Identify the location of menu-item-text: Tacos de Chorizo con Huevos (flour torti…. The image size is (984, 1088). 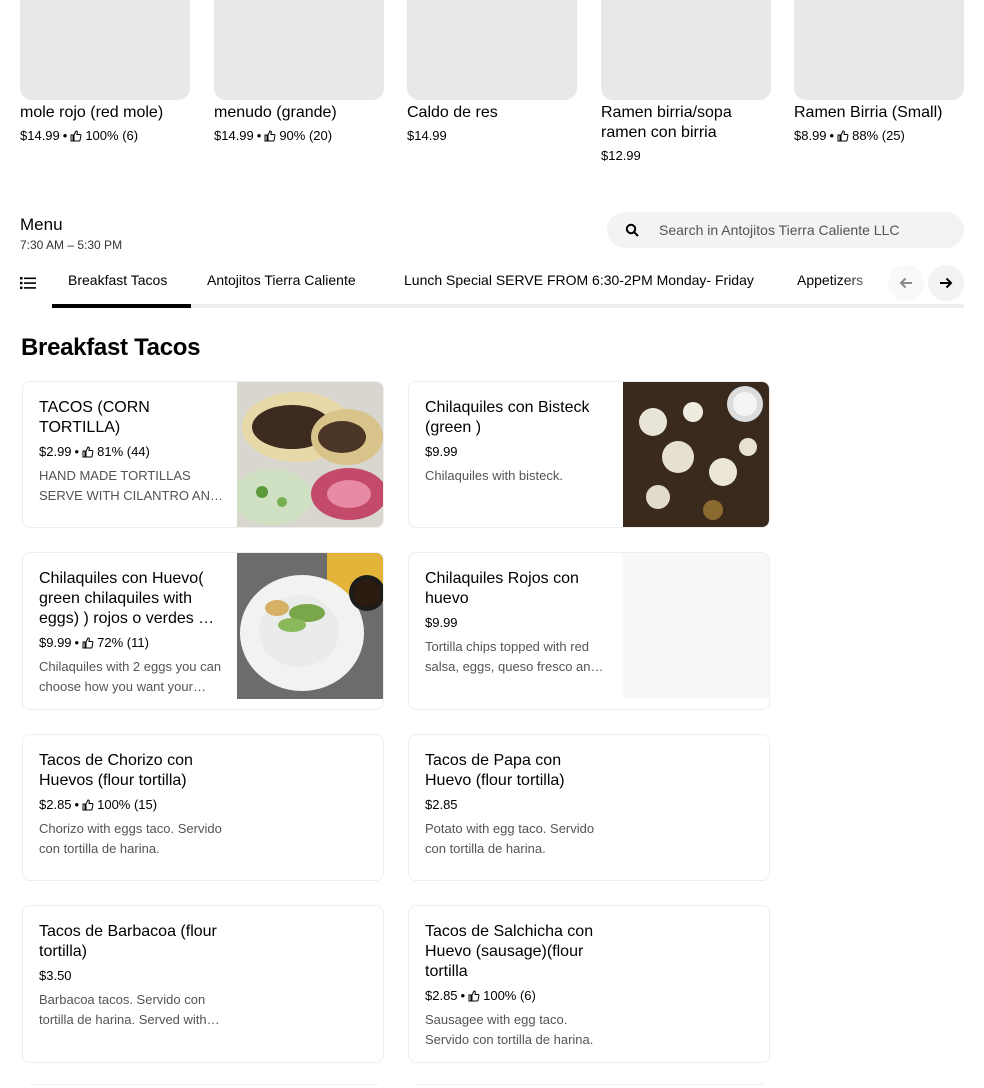
(131, 805).